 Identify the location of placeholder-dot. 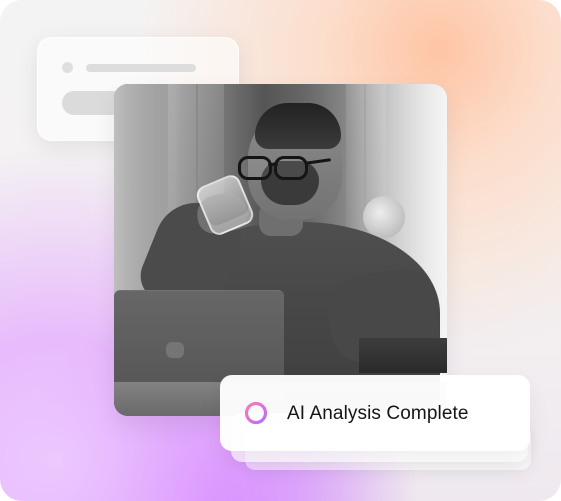
(67, 67).